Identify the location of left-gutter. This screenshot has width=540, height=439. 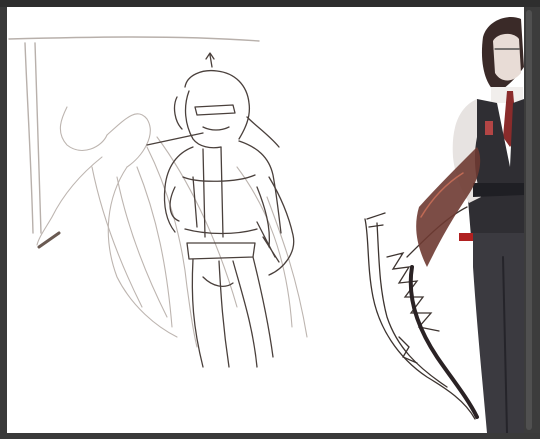
(3, 223).